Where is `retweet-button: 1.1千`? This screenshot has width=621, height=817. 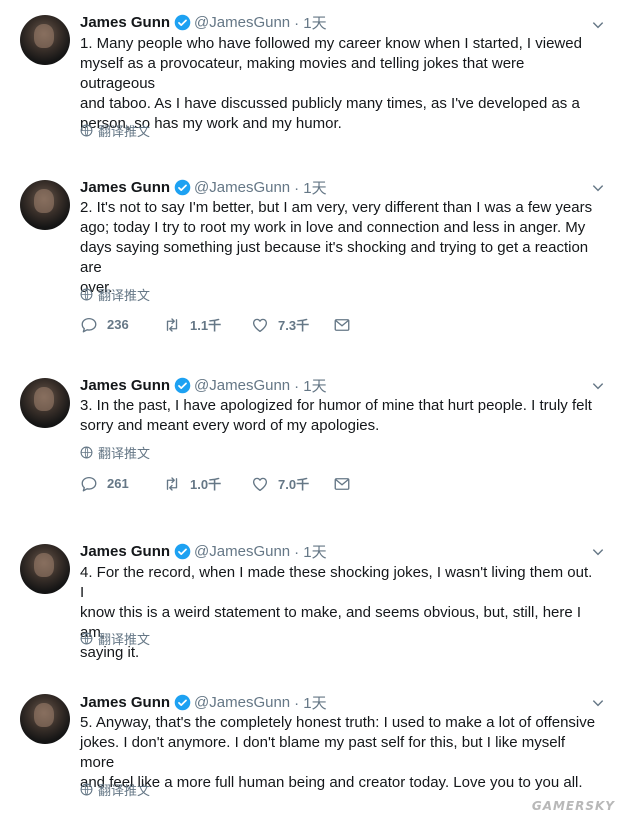 retweet-button: 1.1千 is located at coordinates (207, 324).